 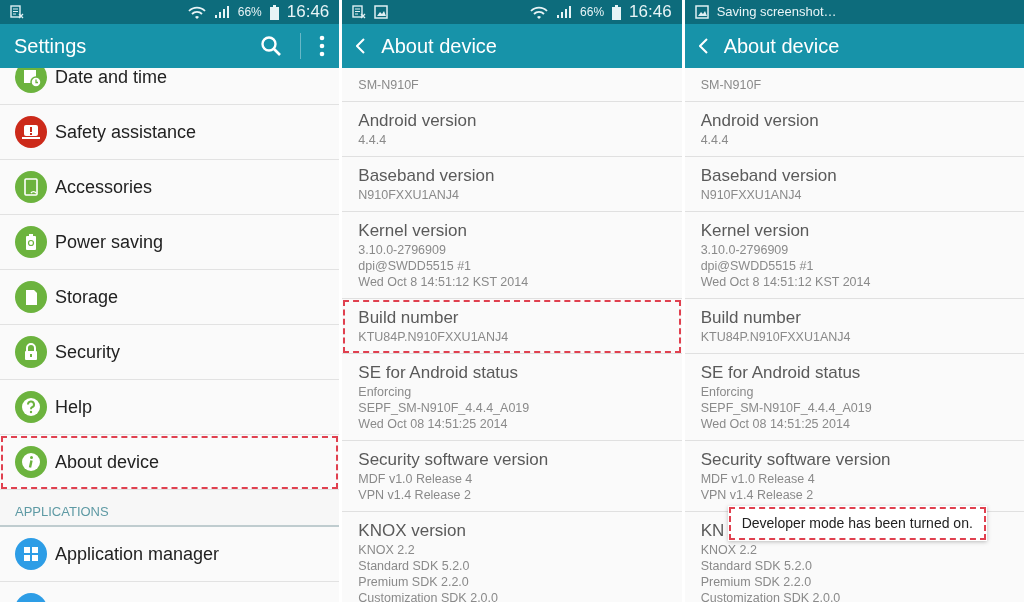 I want to click on overflow-menu-icon, so click(x=322, y=46).